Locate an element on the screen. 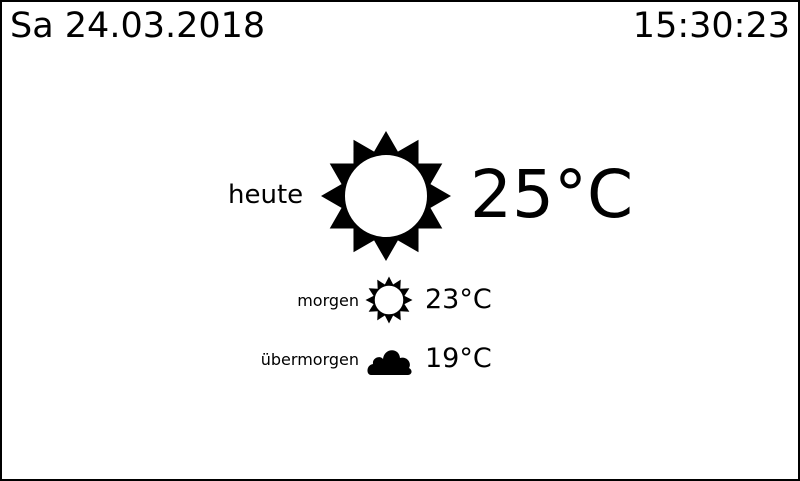 The image size is (800, 481). clock-display: 15:30:23 is located at coordinates (711, 26).